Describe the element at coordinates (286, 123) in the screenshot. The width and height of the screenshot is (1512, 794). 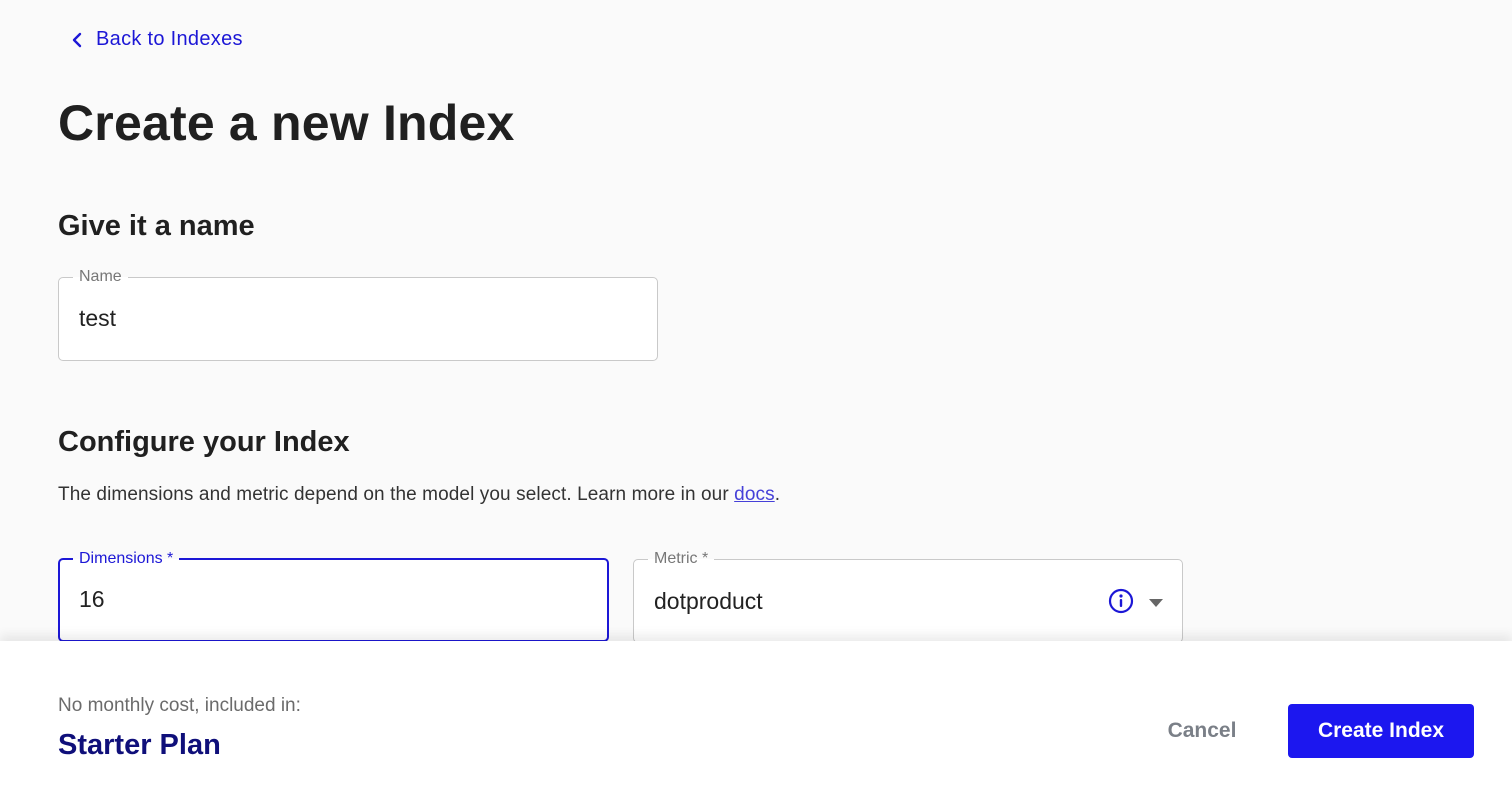
I see `page-title: Create a new Index` at that location.